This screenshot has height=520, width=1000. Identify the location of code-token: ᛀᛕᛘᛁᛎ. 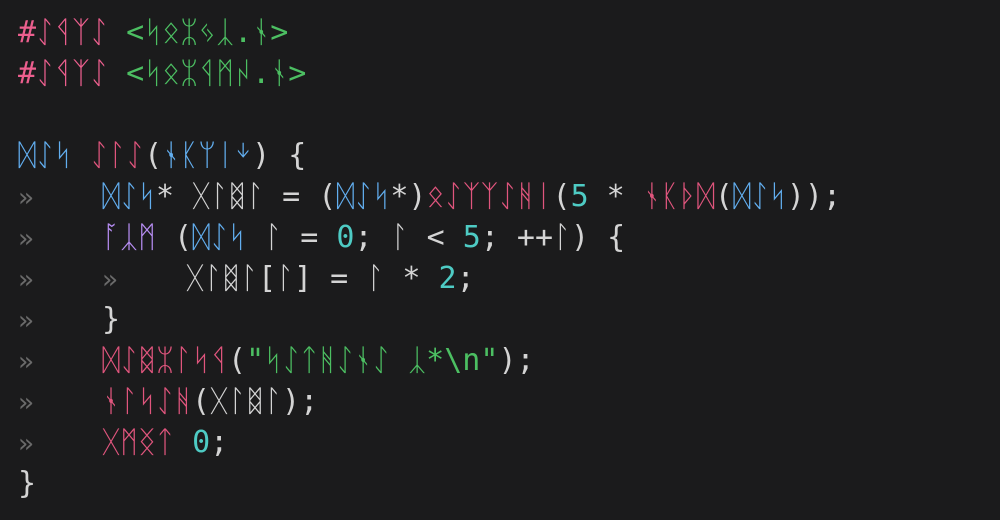
(207, 155).